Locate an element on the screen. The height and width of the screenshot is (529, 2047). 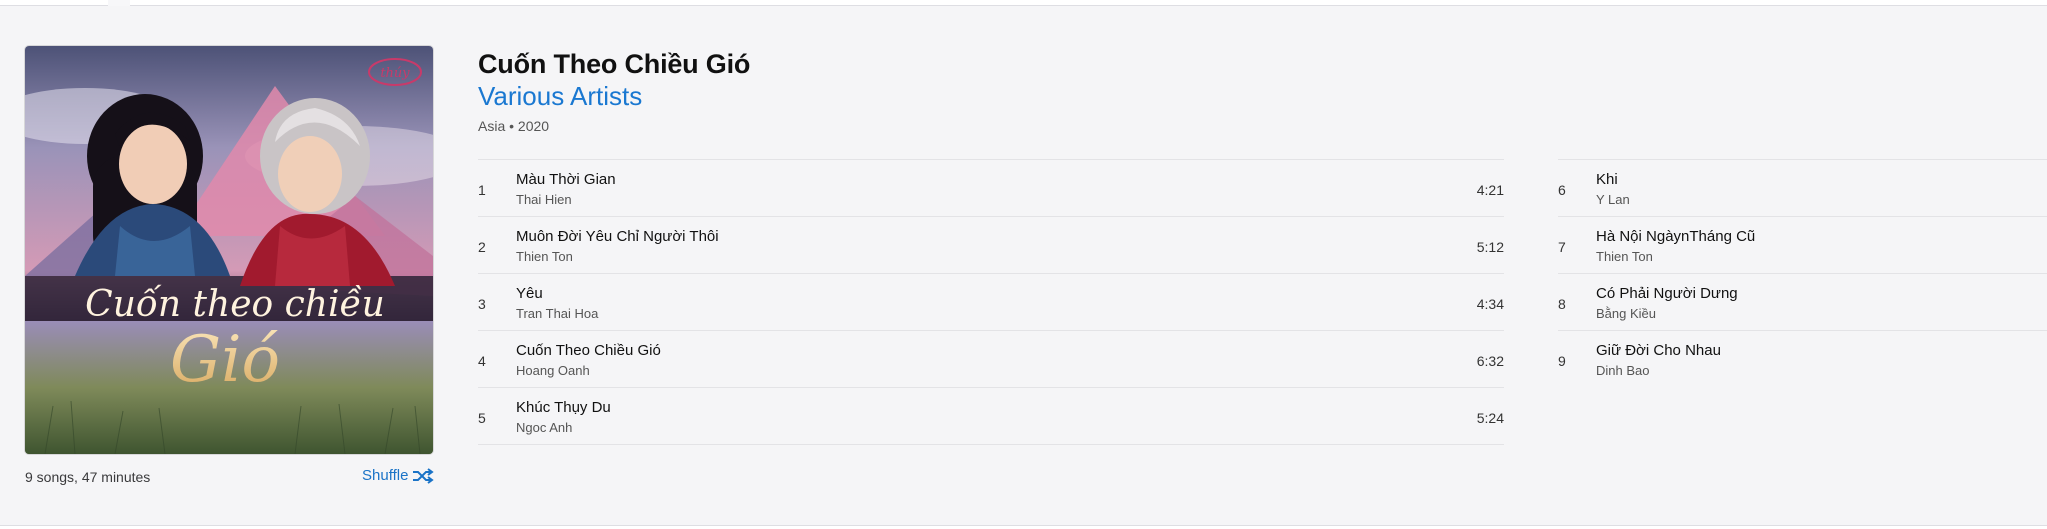
track-duration: 4:21 is located at coordinates (1490, 190).